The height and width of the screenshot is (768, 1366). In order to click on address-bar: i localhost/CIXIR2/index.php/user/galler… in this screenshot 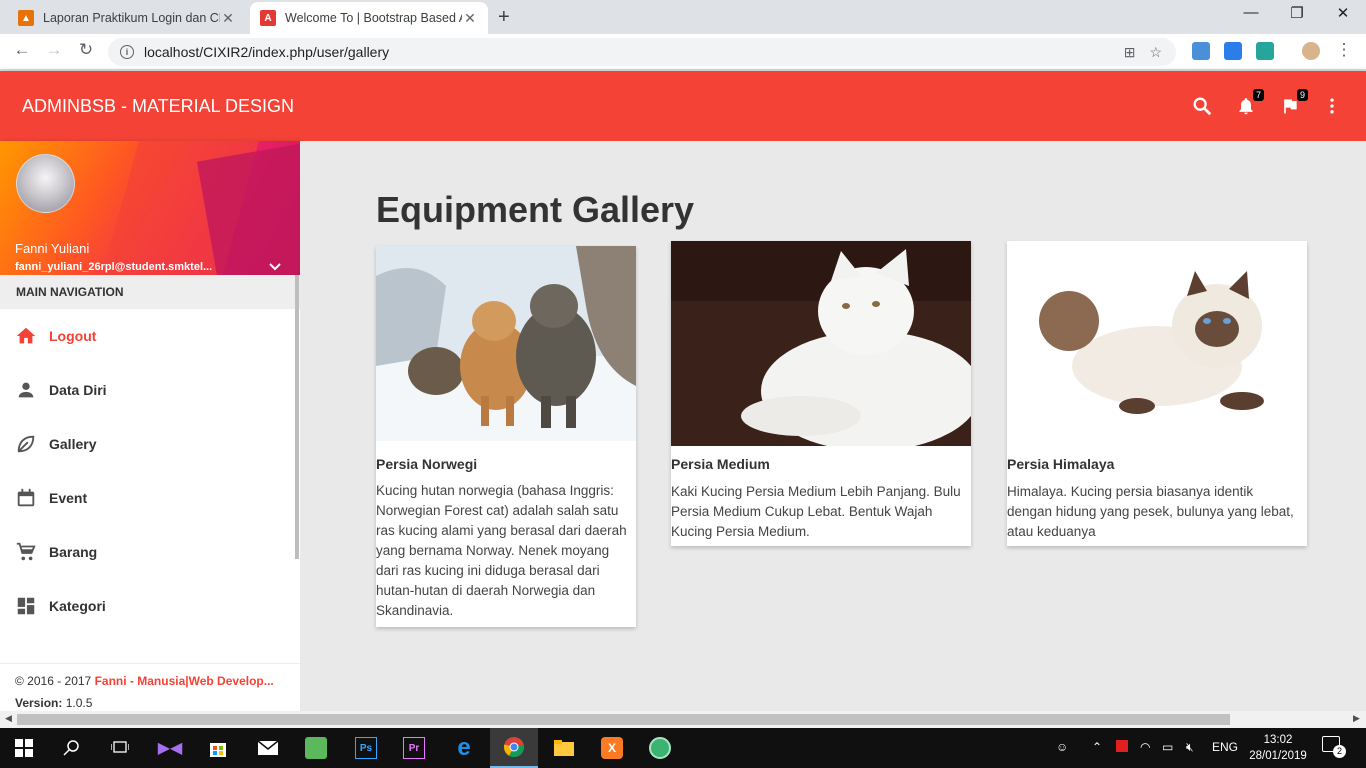, I will do `click(642, 52)`.